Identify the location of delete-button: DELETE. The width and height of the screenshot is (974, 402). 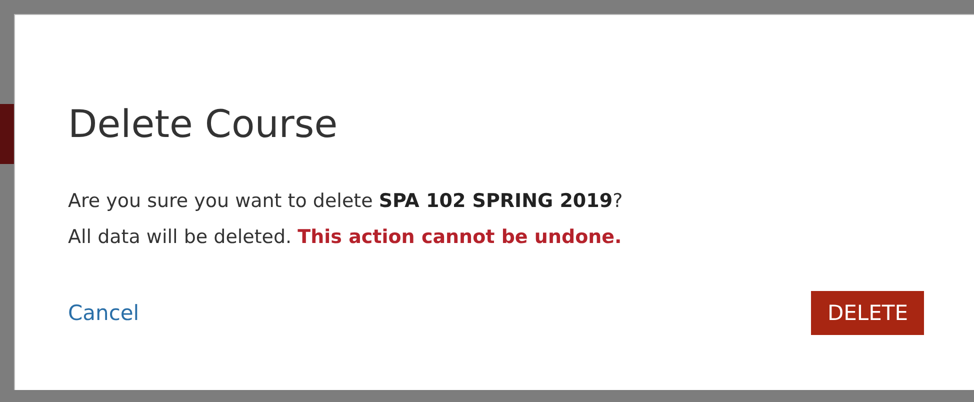
(867, 313).